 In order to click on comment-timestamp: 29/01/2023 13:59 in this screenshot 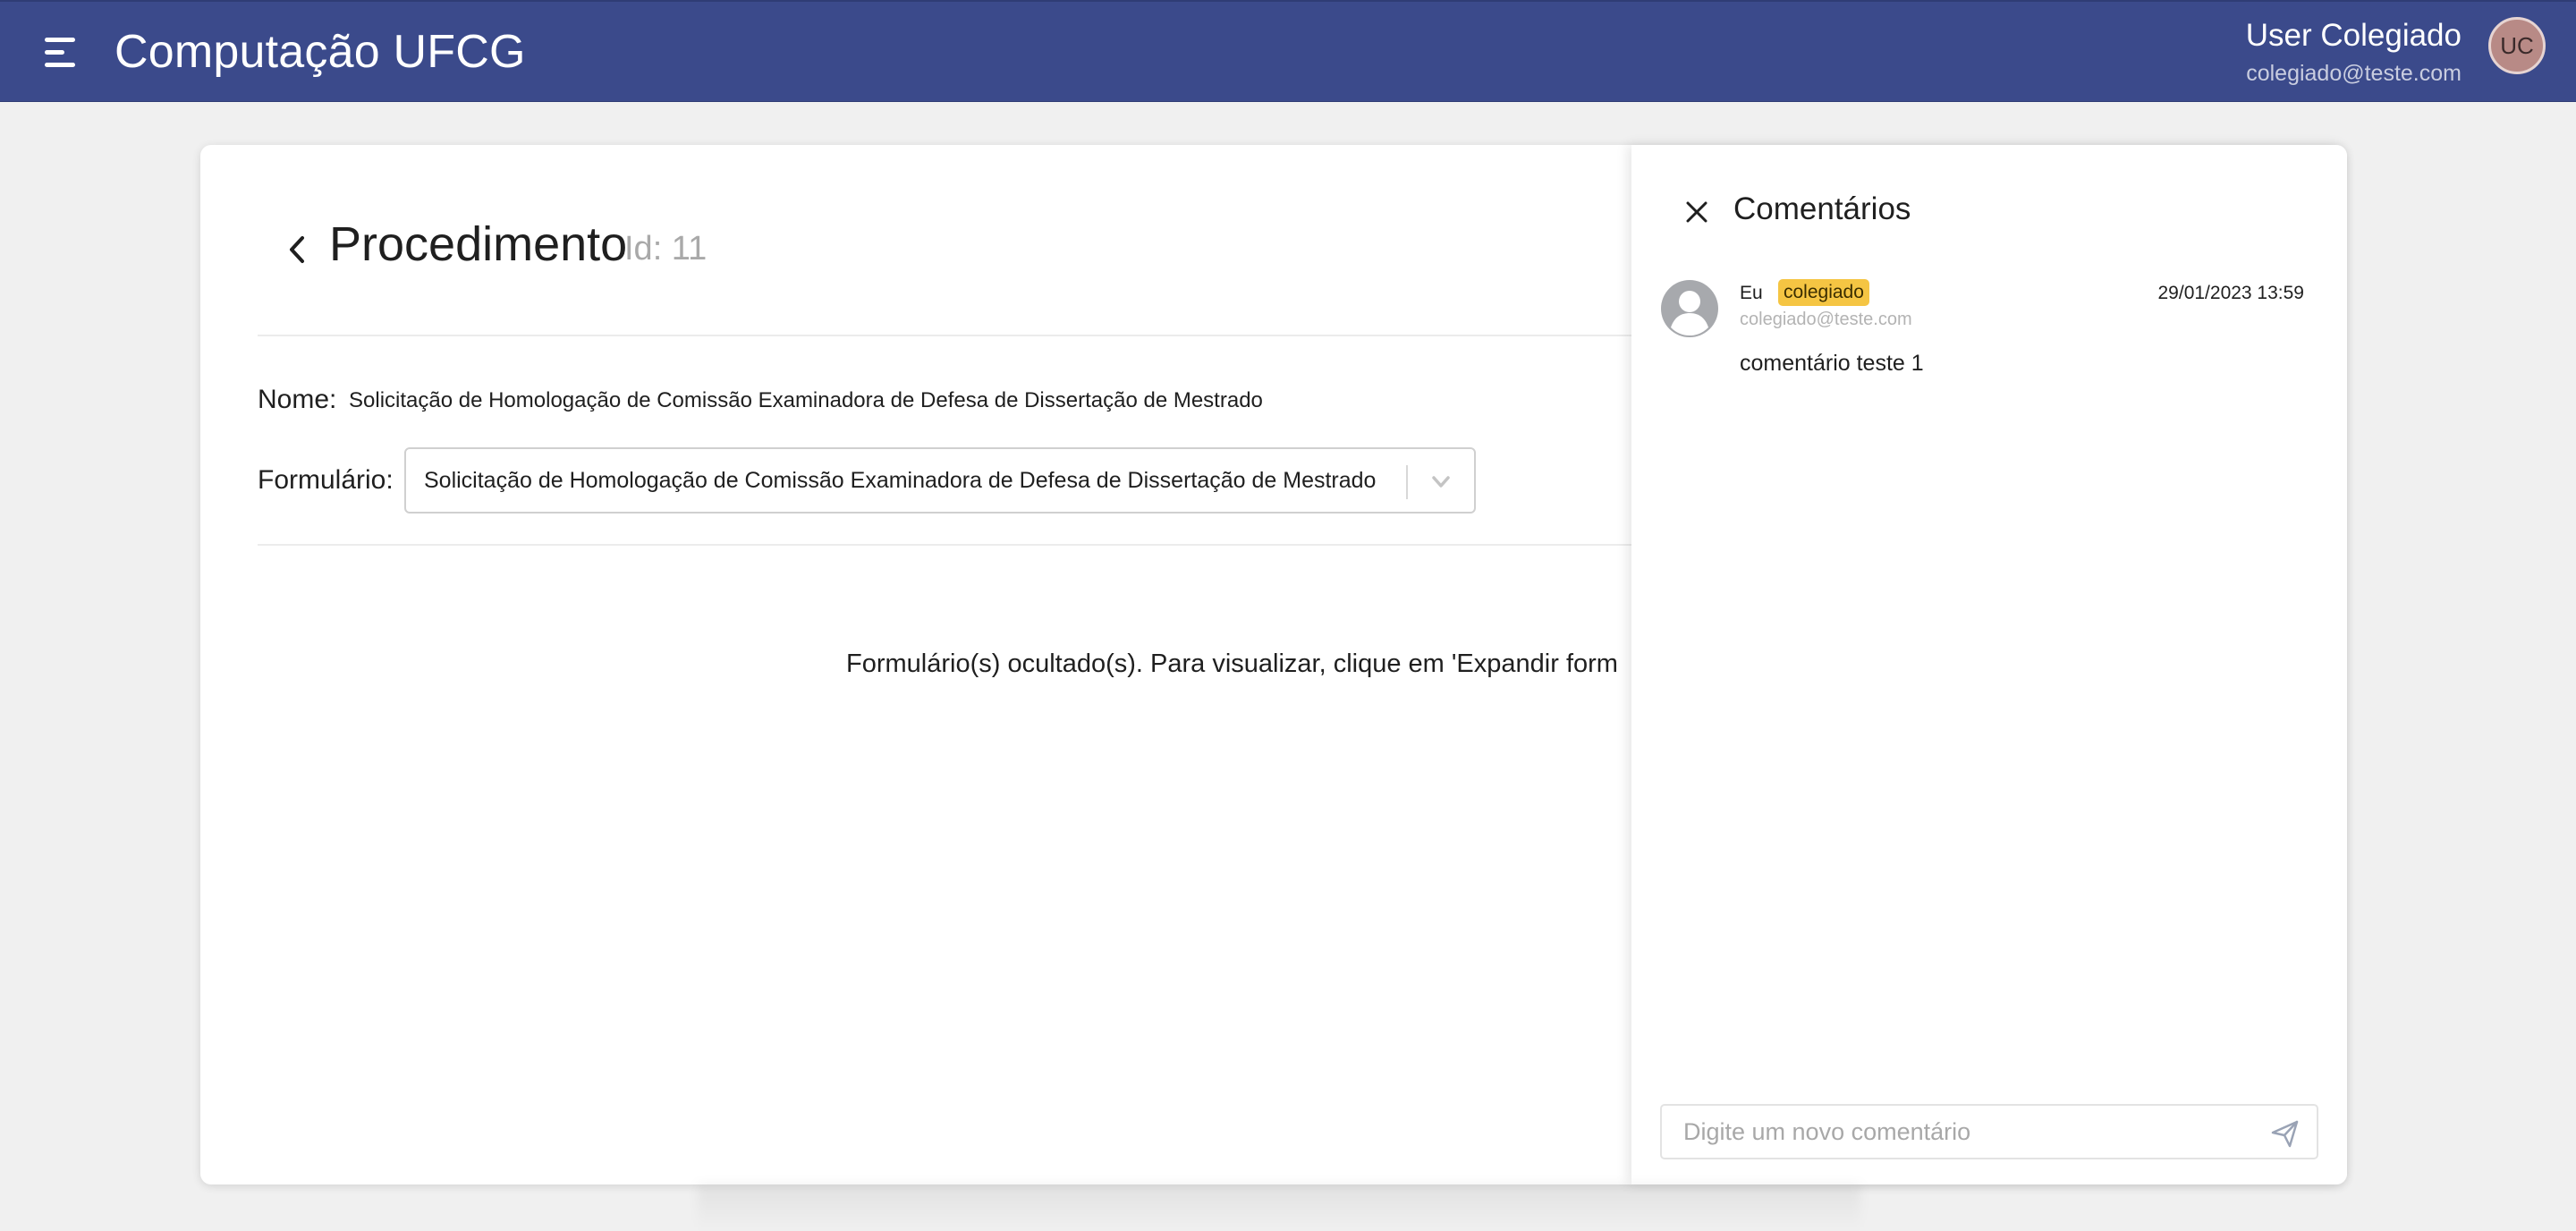, I will do `click(2231, 293)`.